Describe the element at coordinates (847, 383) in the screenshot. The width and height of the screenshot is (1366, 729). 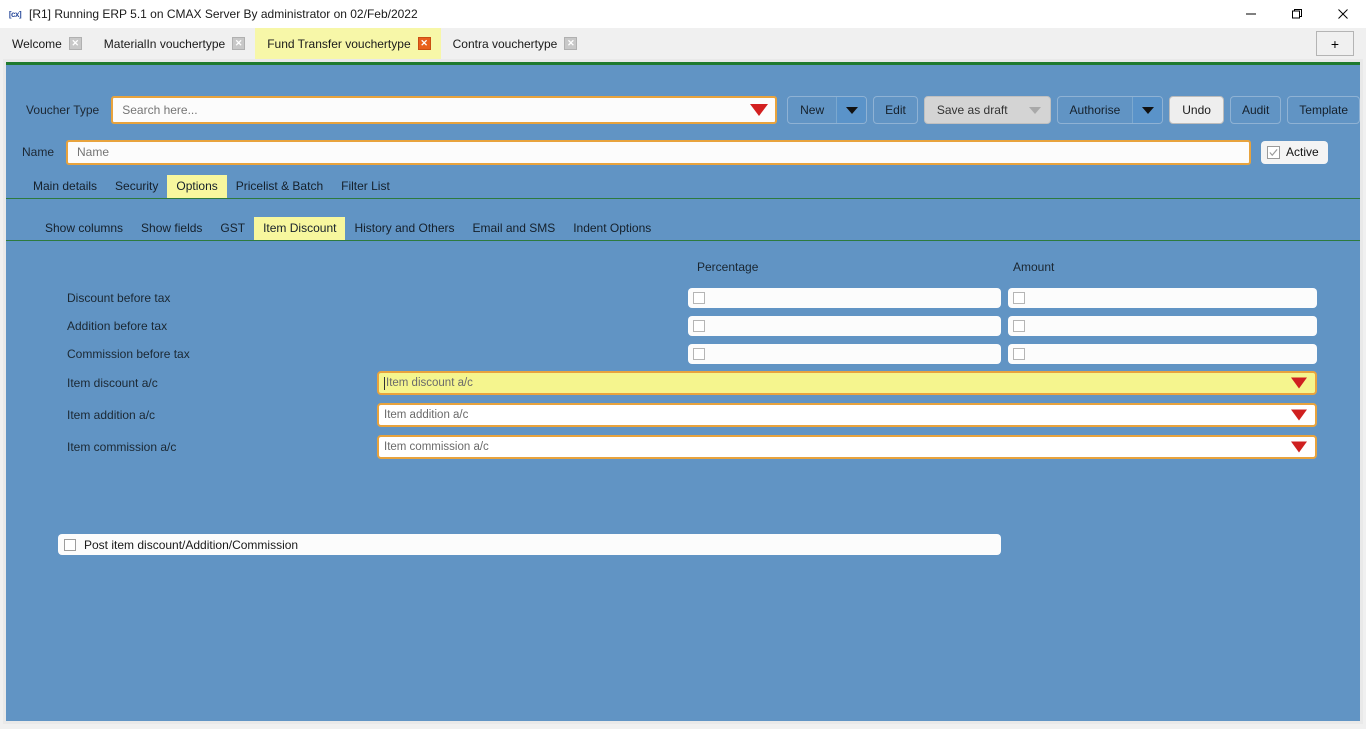
I see `item-discount-ac-dropdown: Item discount a/c` at that location.